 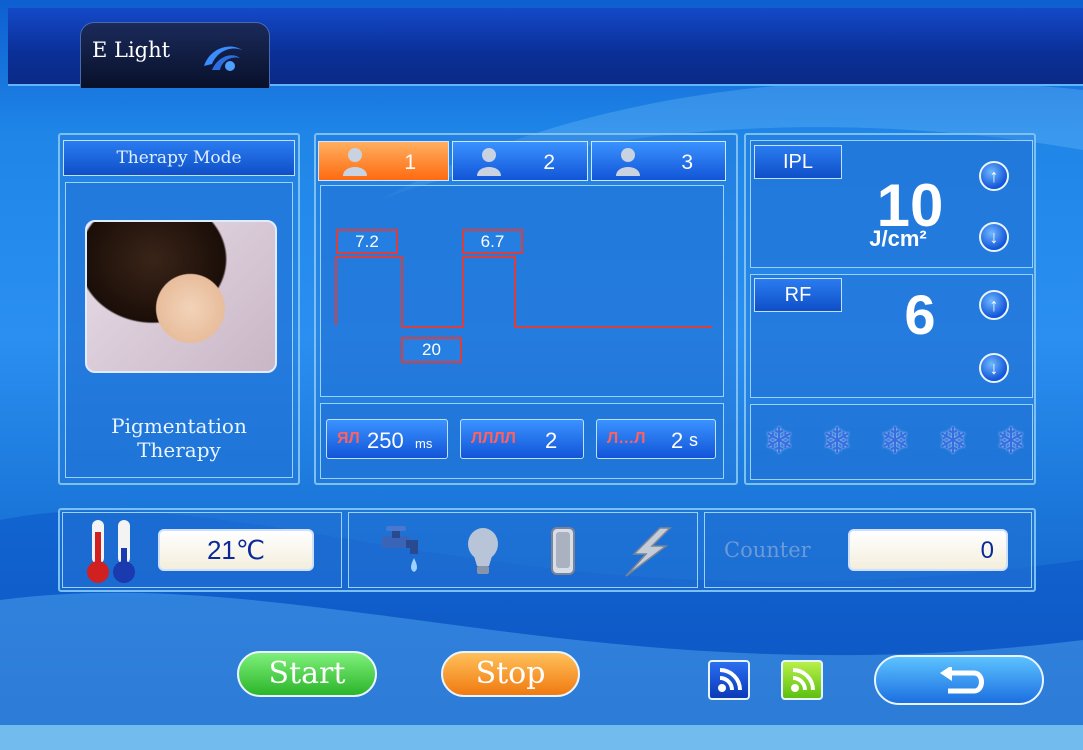 What do you see at coordinates (410, 162) in the screenshot?
I see `tab-user-1-label: 1` at bounding box center [410, 162].